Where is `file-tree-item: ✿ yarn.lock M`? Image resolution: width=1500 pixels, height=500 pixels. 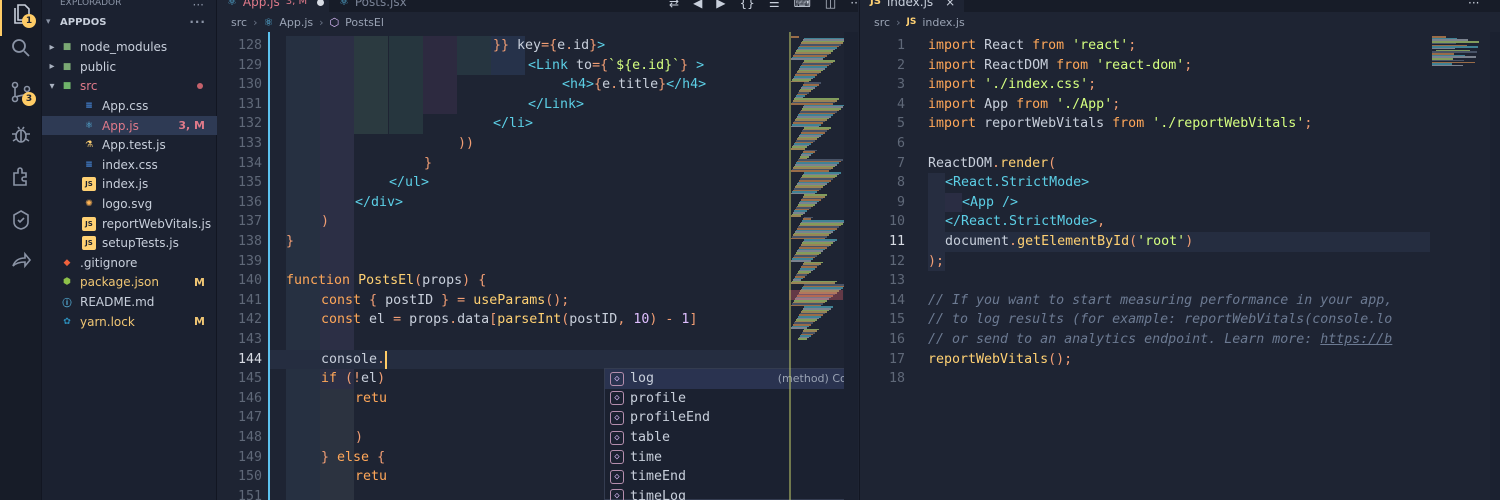 file-tree-item: ✿ yarn.lock M is located at coordinates (129, 322).